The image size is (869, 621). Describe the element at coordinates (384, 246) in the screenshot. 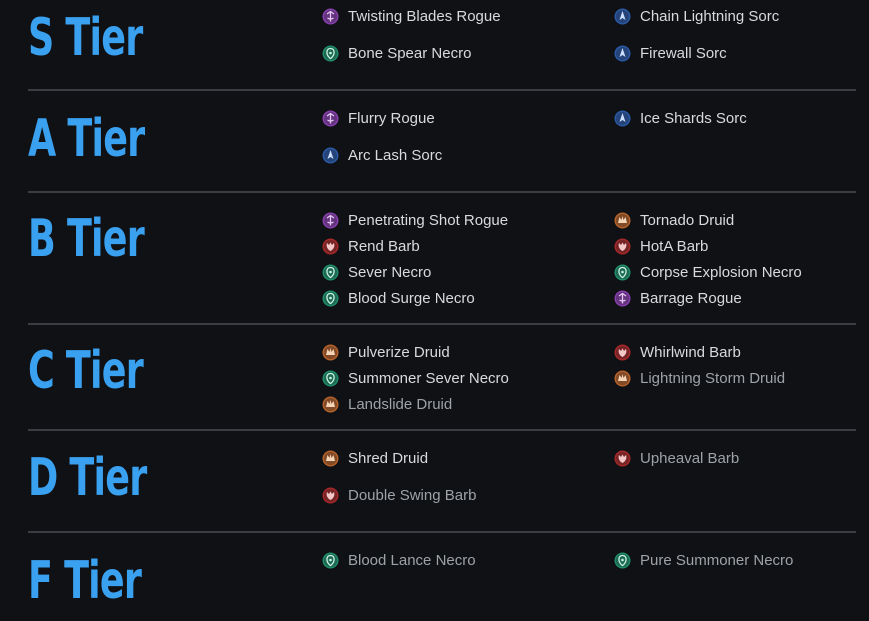

I see `build-name: Rend Barb` at that location.